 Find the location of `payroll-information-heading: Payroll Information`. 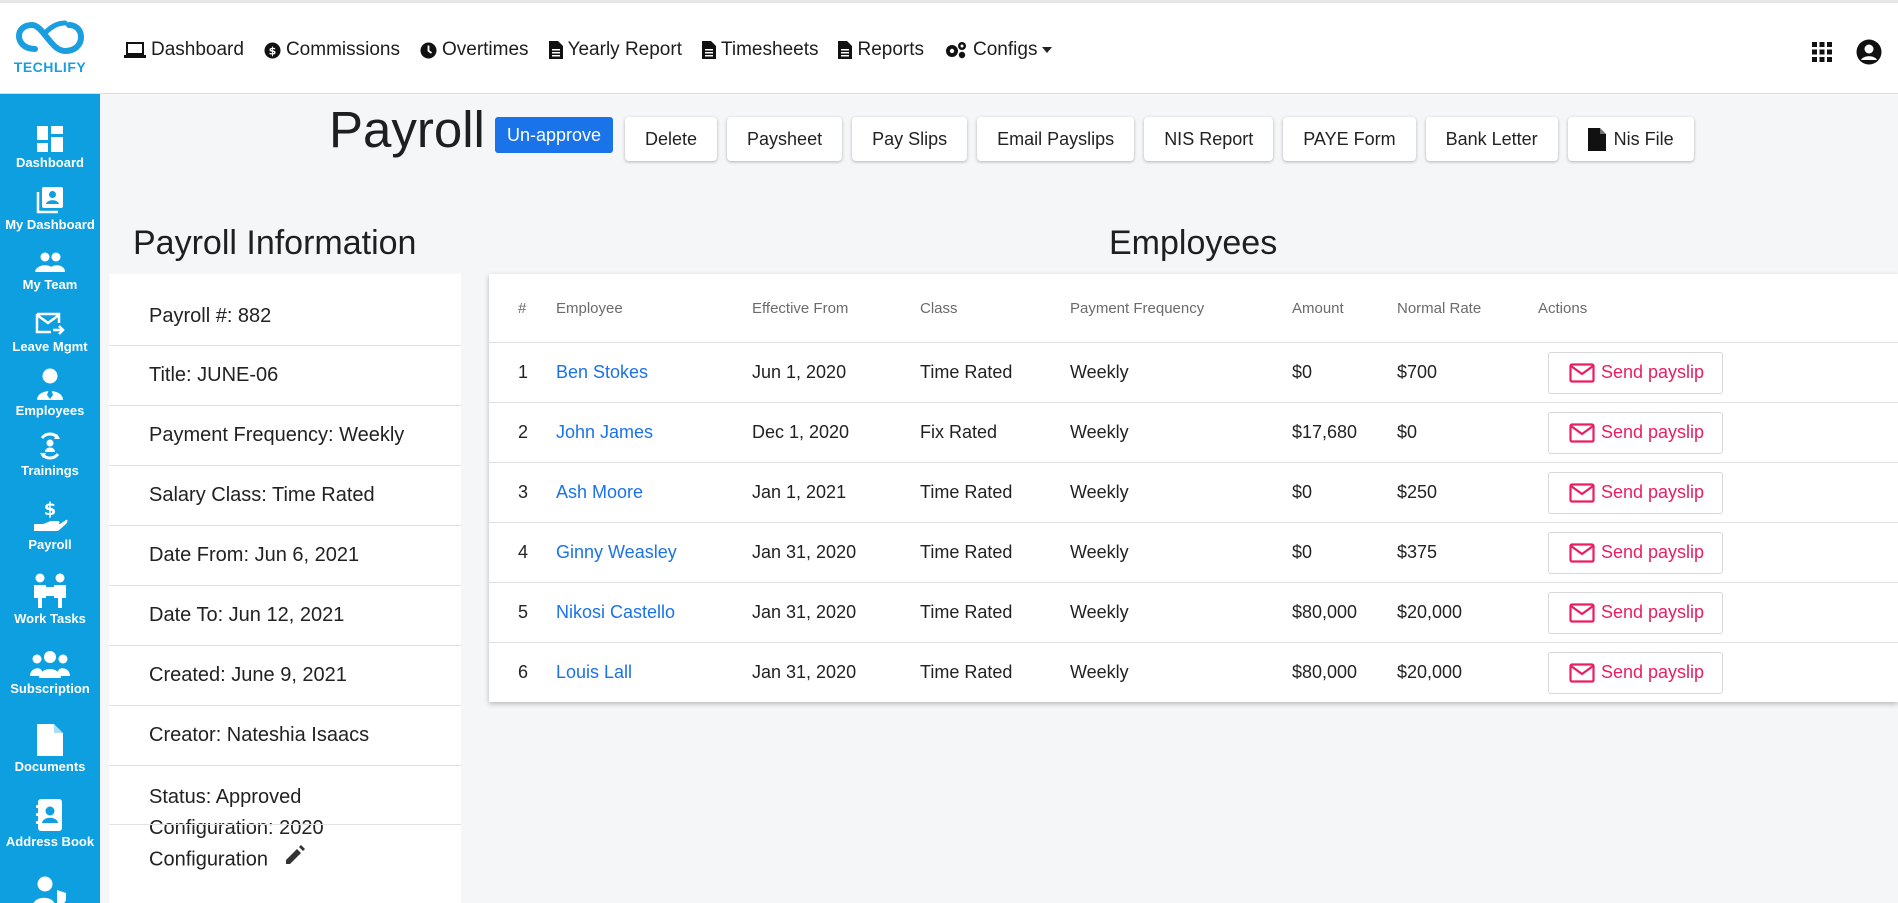

payroll-information-heading: Payroll Information is located at coordinates (275, 243).